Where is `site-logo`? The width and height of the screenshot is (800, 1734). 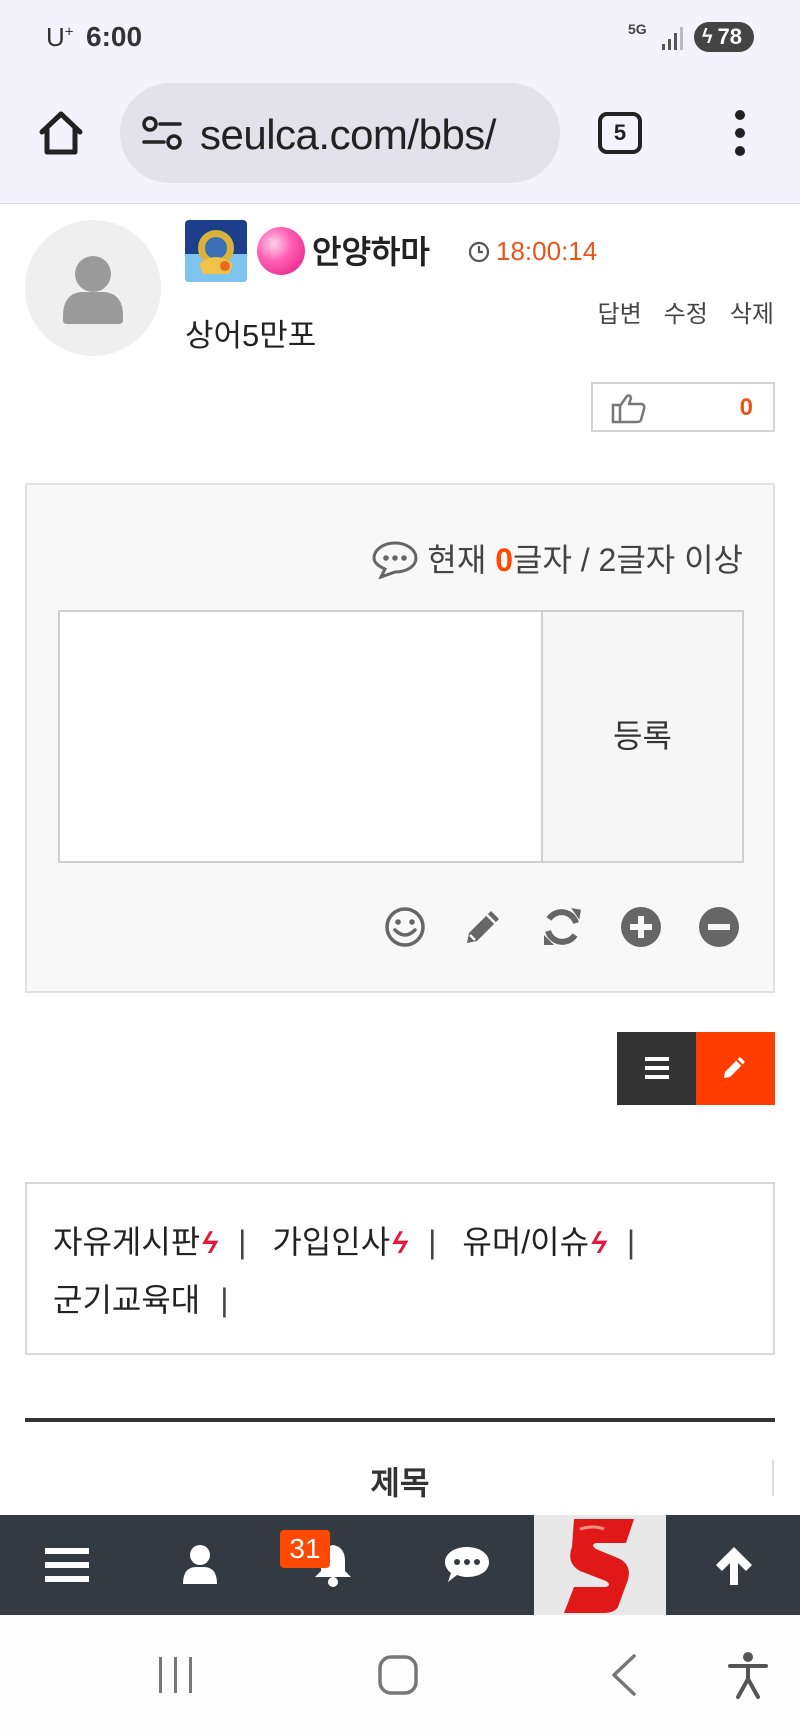
site-logo is located at coordinates (600, 1565).